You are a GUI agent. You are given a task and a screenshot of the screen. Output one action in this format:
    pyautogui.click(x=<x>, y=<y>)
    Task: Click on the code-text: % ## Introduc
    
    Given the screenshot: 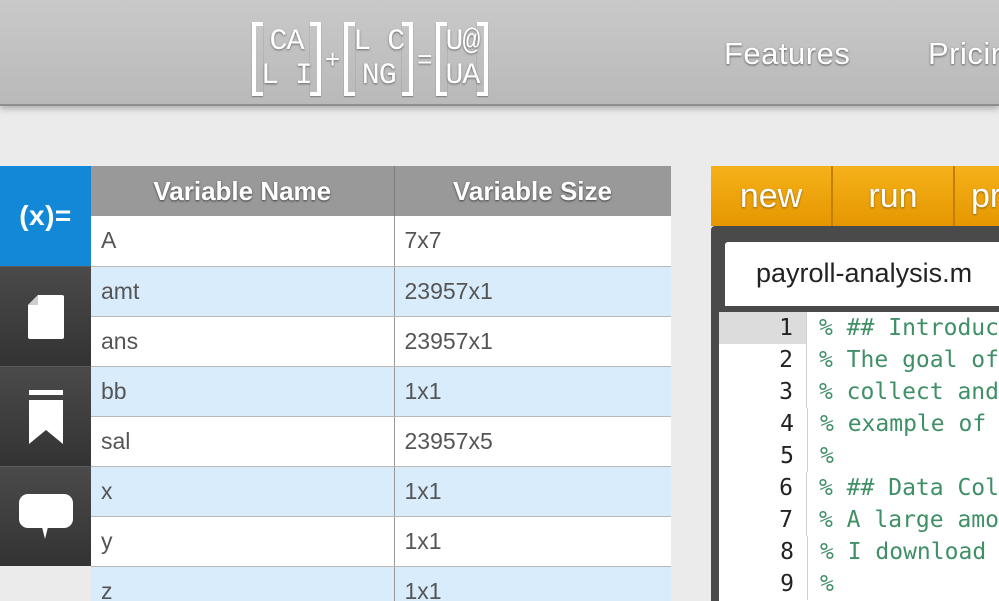 What is the action you would take?
    pyautogui.click(x=902, y=328)
    